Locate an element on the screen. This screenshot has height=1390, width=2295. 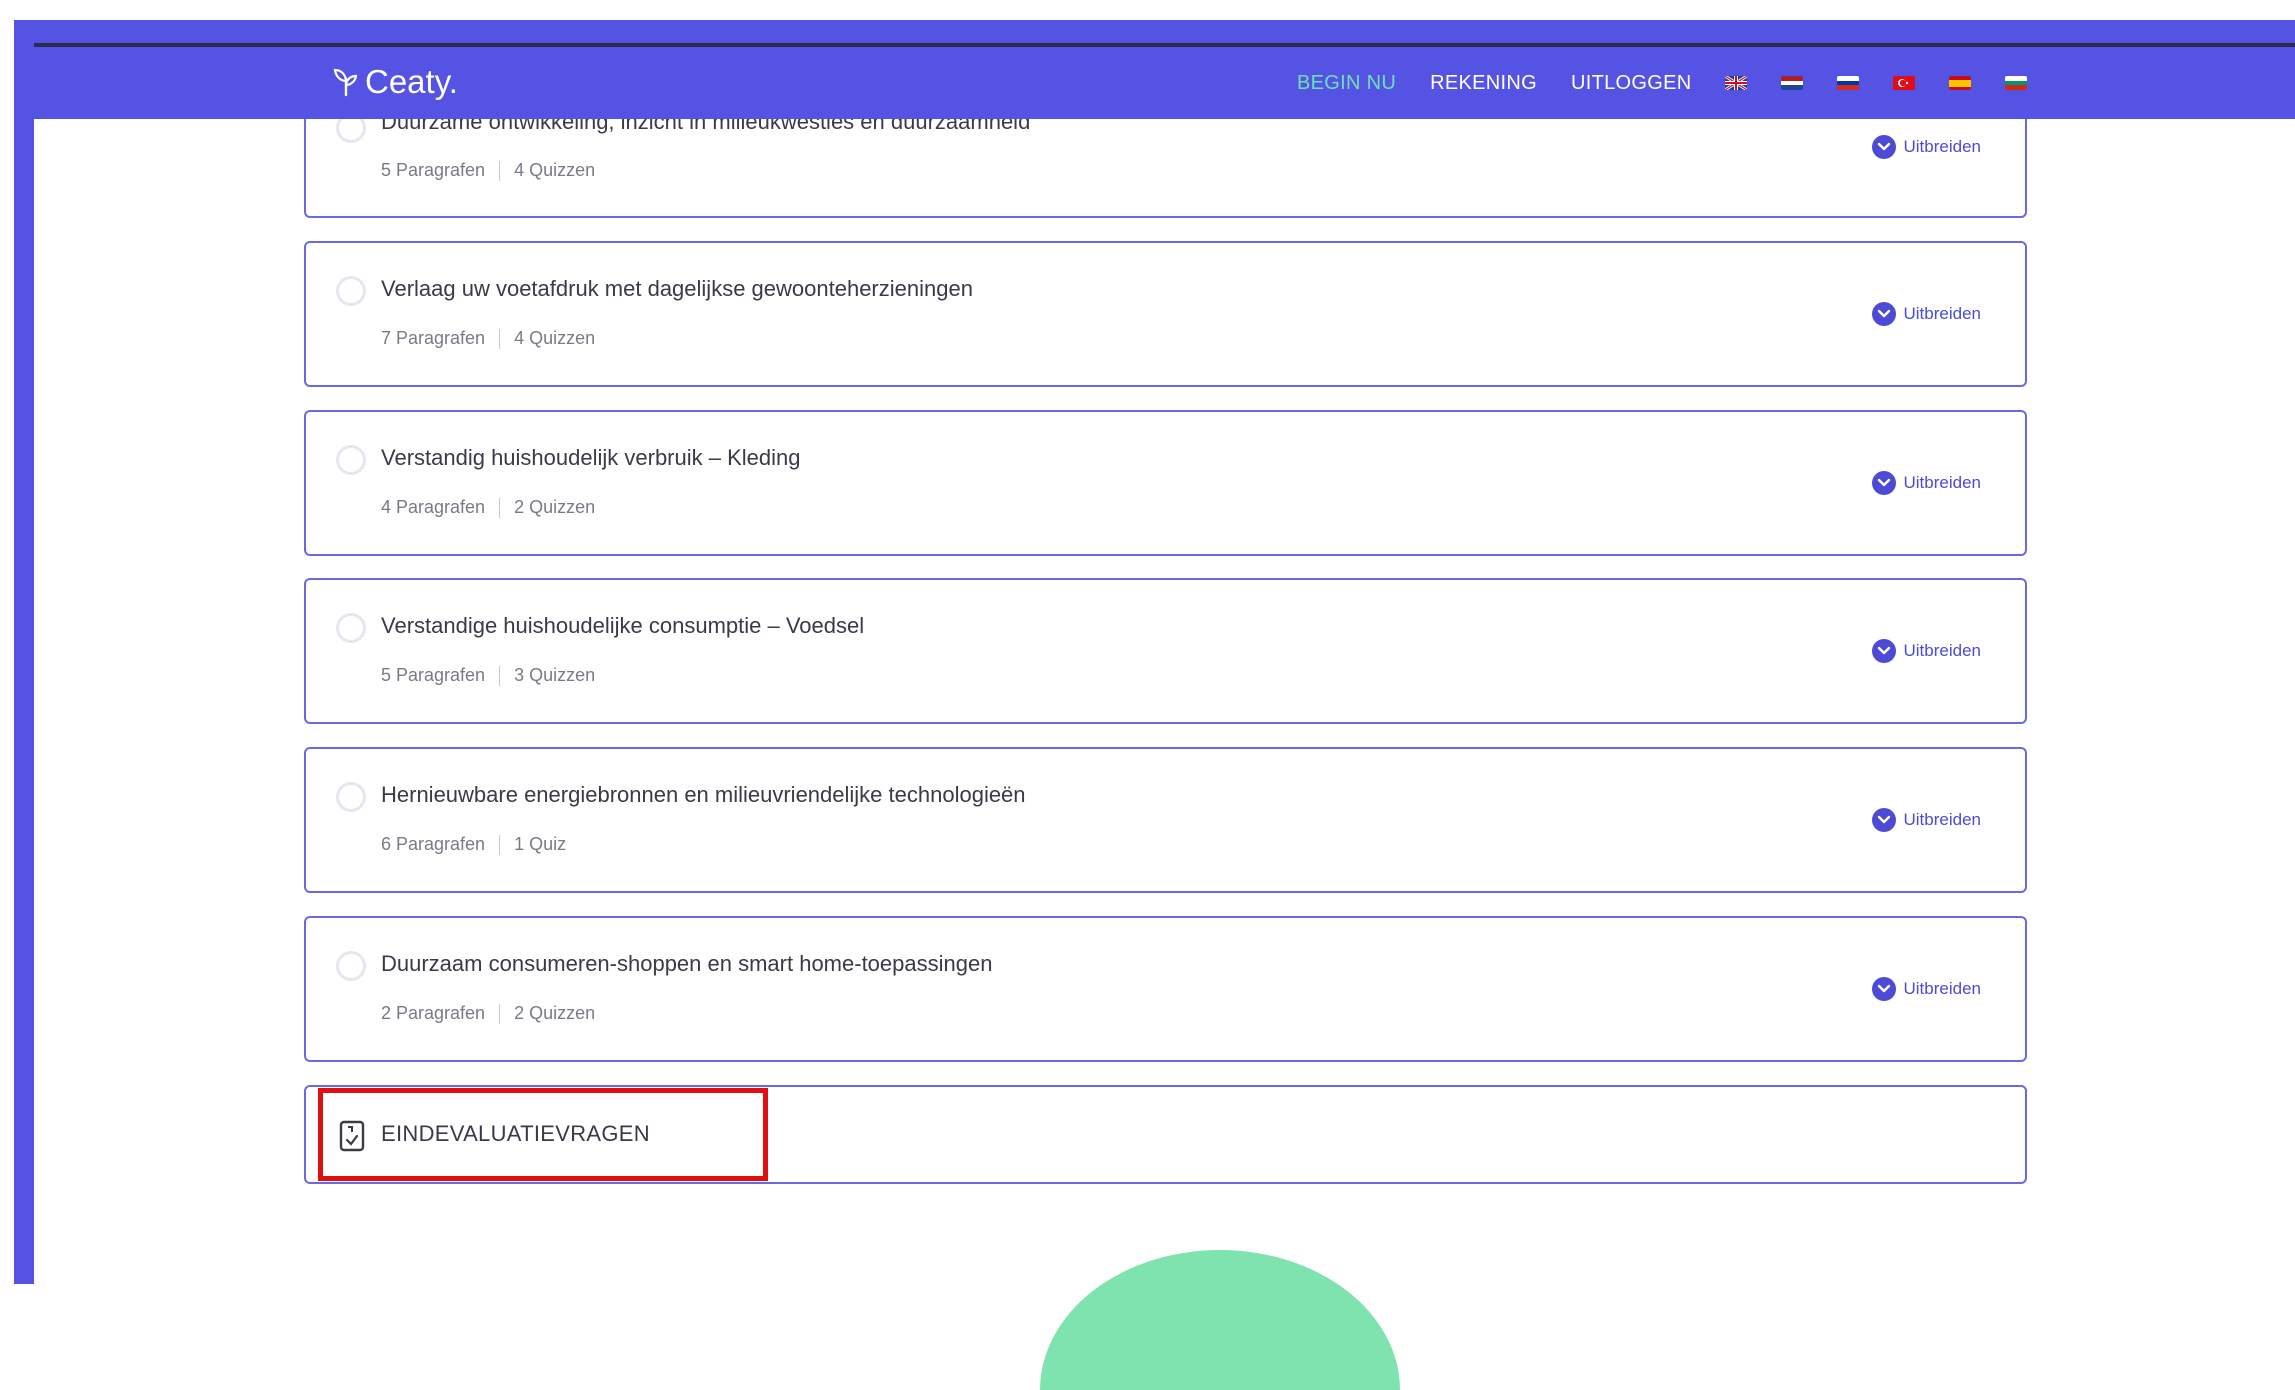
lesson-meta: 2 Paragrafen 2 Quizzen is located at coordinates (488, 1013).